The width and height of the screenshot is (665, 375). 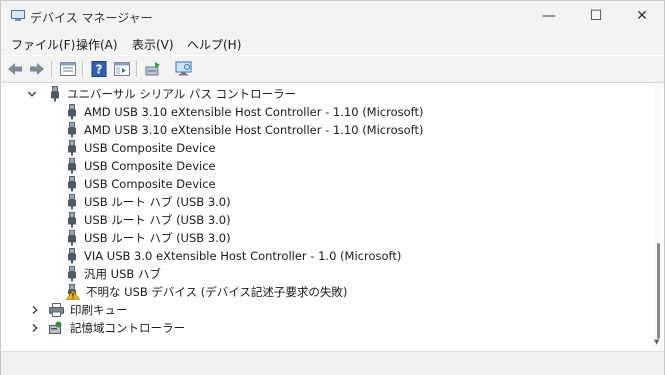 What do you see at coordinates (332, 44) in the screenshot?
I see `menu-bar: ファイル(F) 操作(A) 表示(V) ヘルプ(H)` at bounding box center [332, 44].